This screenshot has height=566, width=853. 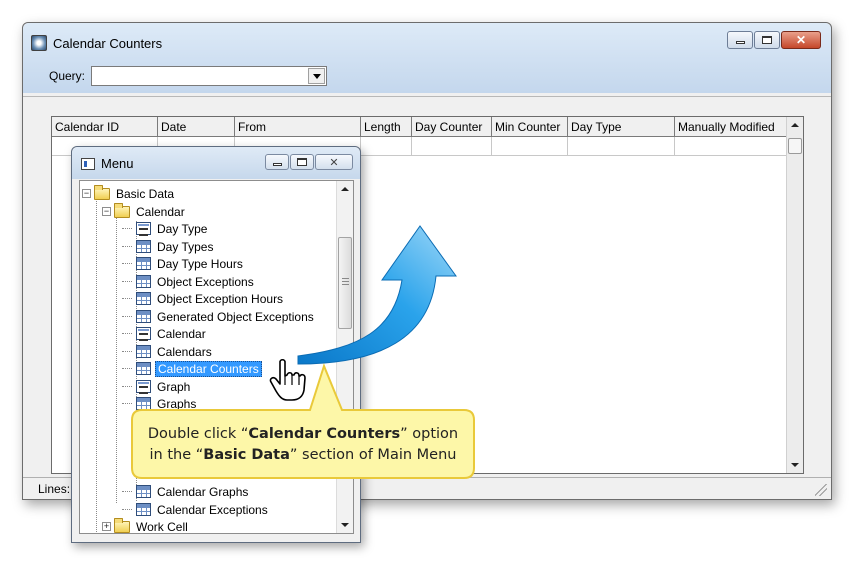 I want to click on close-button: ✕, so click(x=801, y=40).